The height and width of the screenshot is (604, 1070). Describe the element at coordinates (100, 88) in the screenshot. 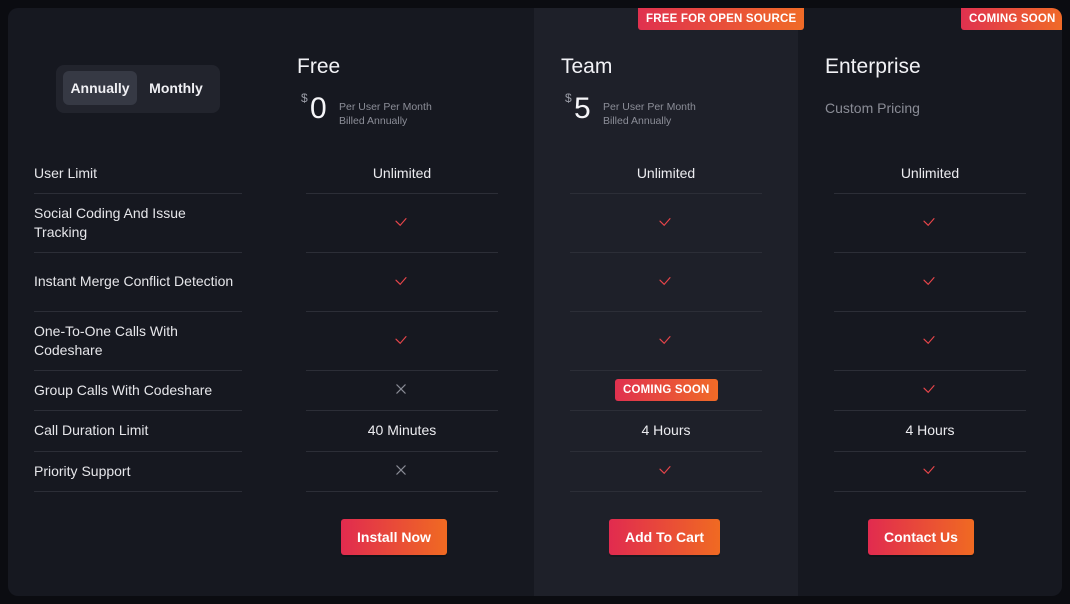

I see `annually-option: Annually` at that location.